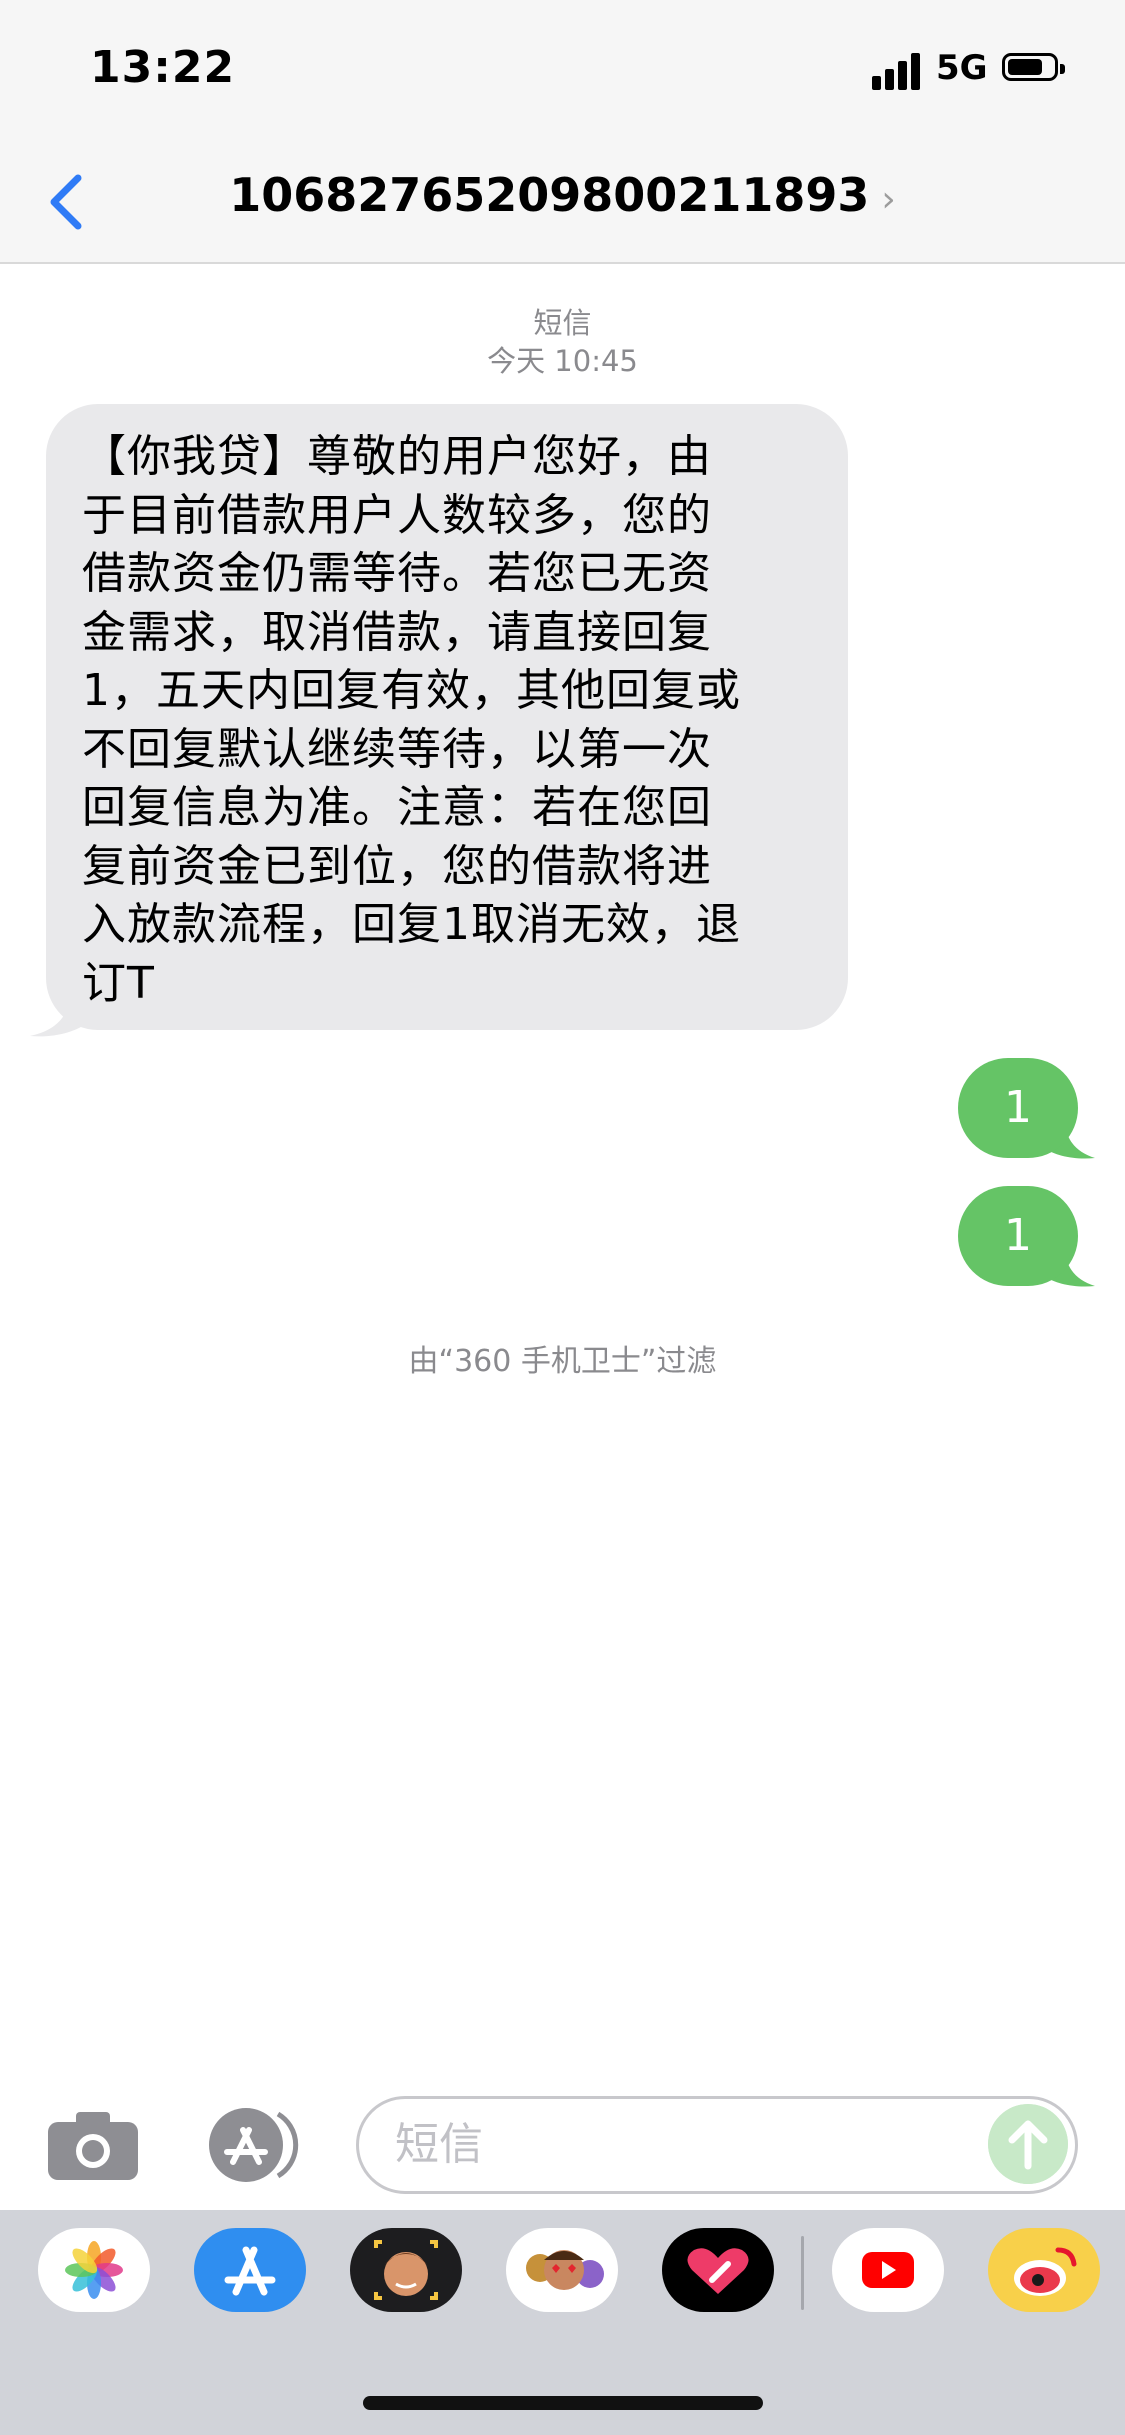  What do you see at coordinates (397, 866) in the screenshot?
I see `incoming-message-line: 复前资金已到位，您的借款将进` at bounding box center [397, 866].